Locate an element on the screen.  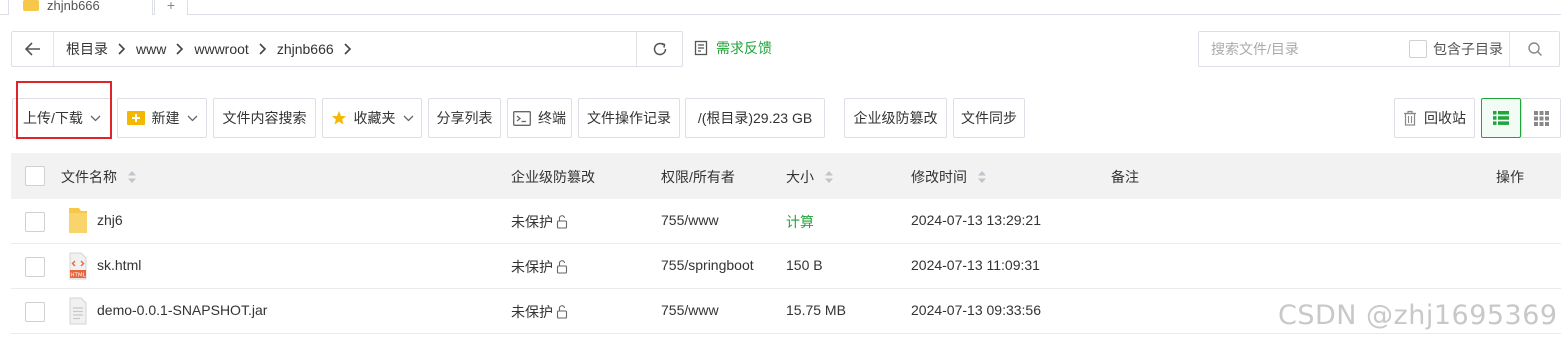
arrow-left-icon is located at coordinates (32, 49).